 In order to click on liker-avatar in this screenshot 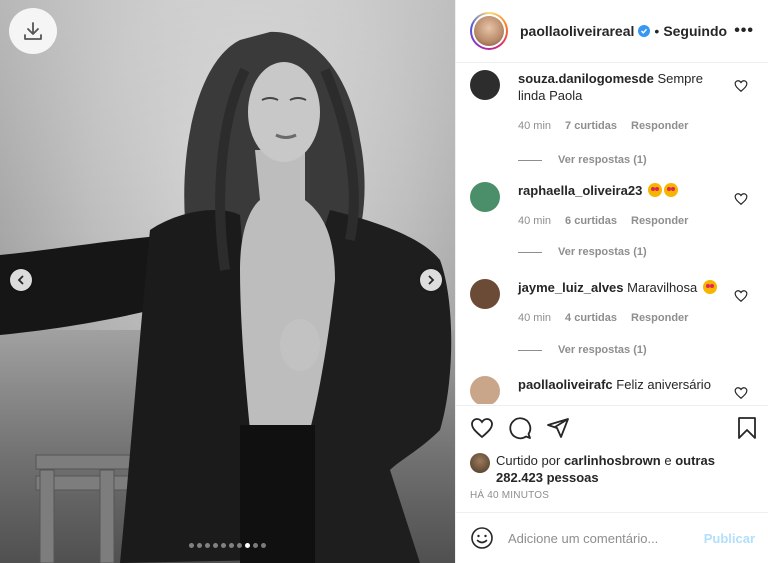, I will do `click(480, 463)`.